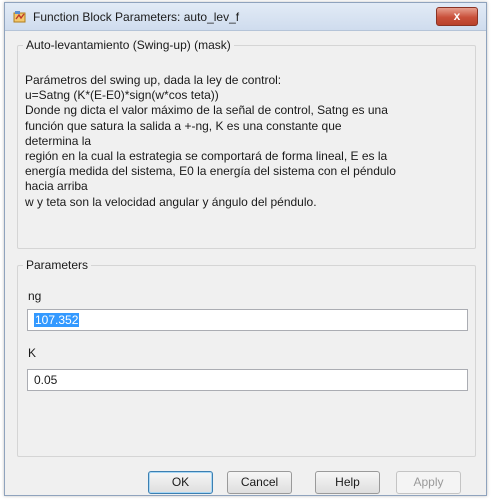  I want to click on k-value: 0.05, so click(46, 380).